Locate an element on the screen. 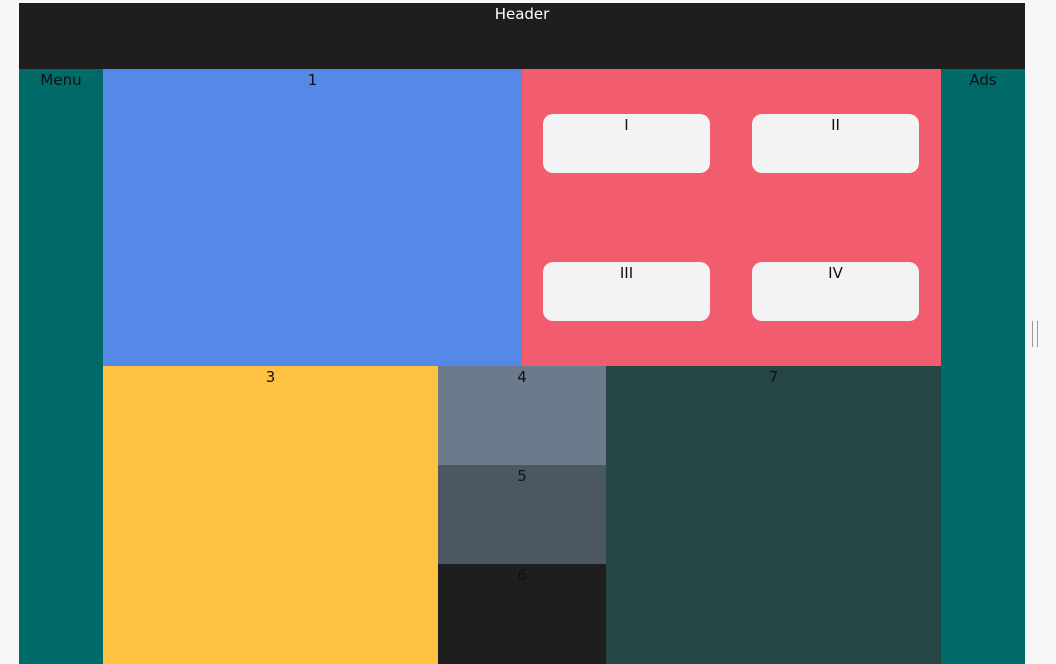 The width and height of the screenshot is (1056, 664). grid-item-4: 4 is located at coordinates (522, 415).